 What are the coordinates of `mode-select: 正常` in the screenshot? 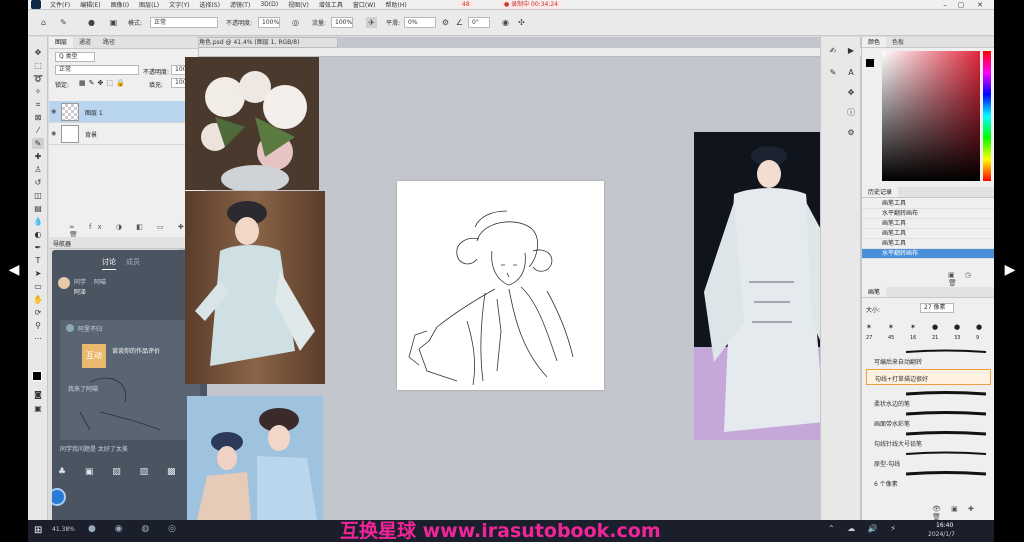 It's located at (184, 22).